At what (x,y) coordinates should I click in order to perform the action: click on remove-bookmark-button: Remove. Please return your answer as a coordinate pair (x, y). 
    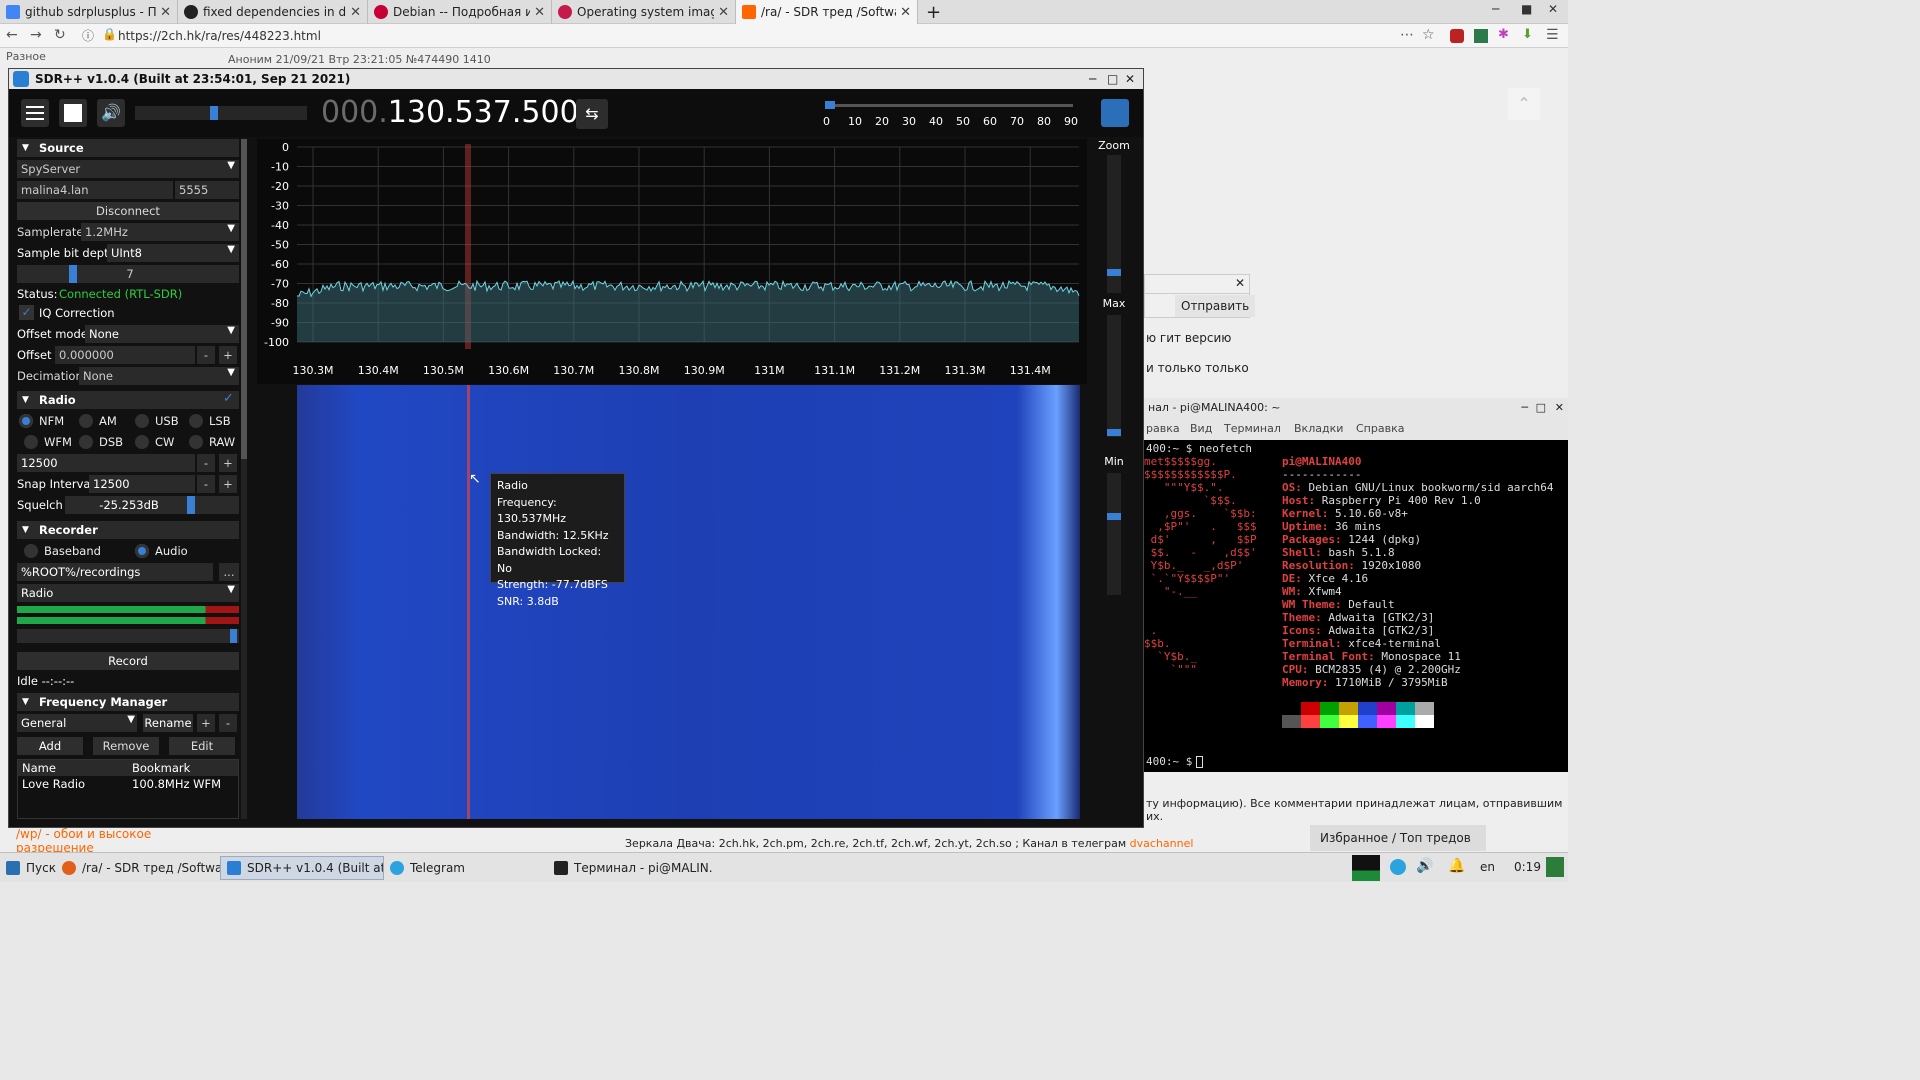
    Looking at the image, I should click on (126, 746).